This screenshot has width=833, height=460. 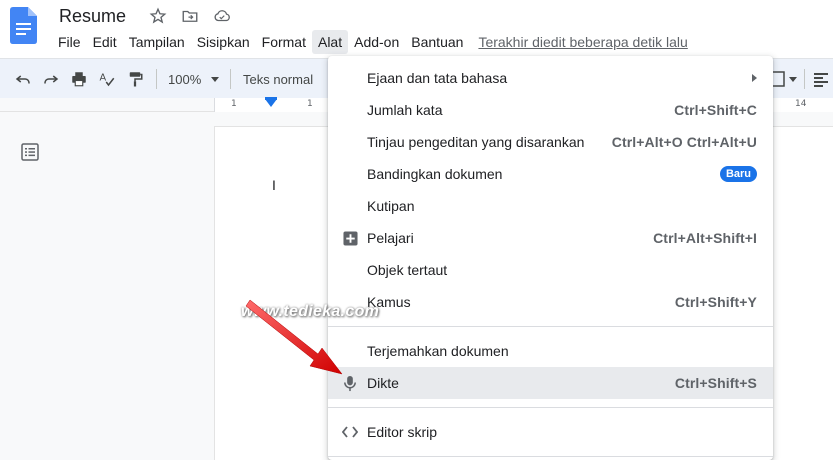 What do you see at coordinates (821, 79) in the screenshot?
I see `align-left-icon` at bounding box center [821, 79].